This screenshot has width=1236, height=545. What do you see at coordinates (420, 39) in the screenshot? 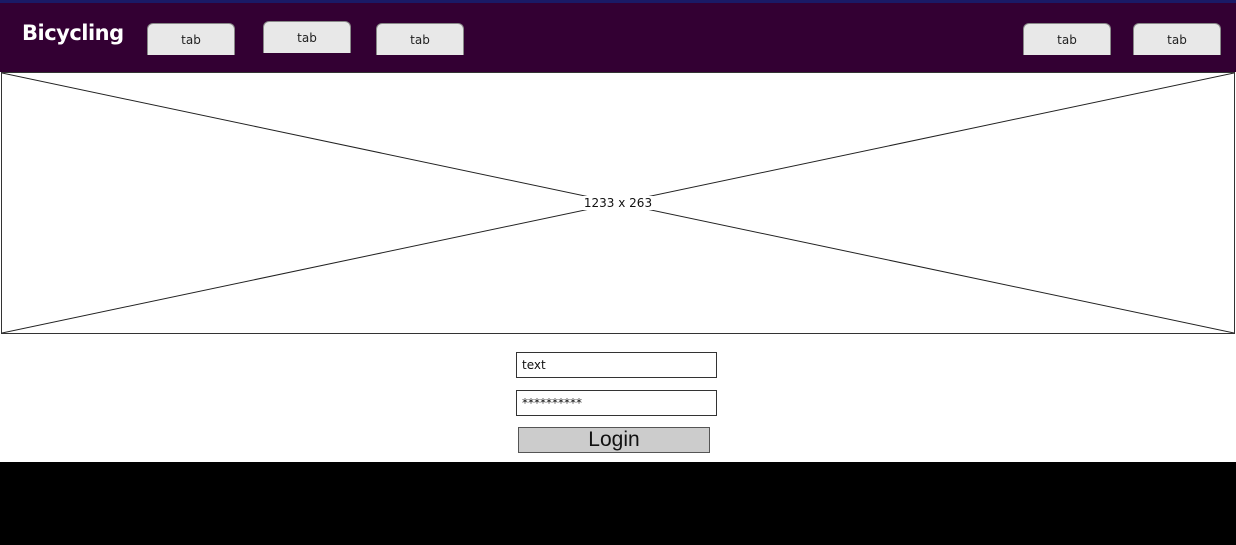
I see `nav-tab-3: tab` at bounding box center [420, 39].